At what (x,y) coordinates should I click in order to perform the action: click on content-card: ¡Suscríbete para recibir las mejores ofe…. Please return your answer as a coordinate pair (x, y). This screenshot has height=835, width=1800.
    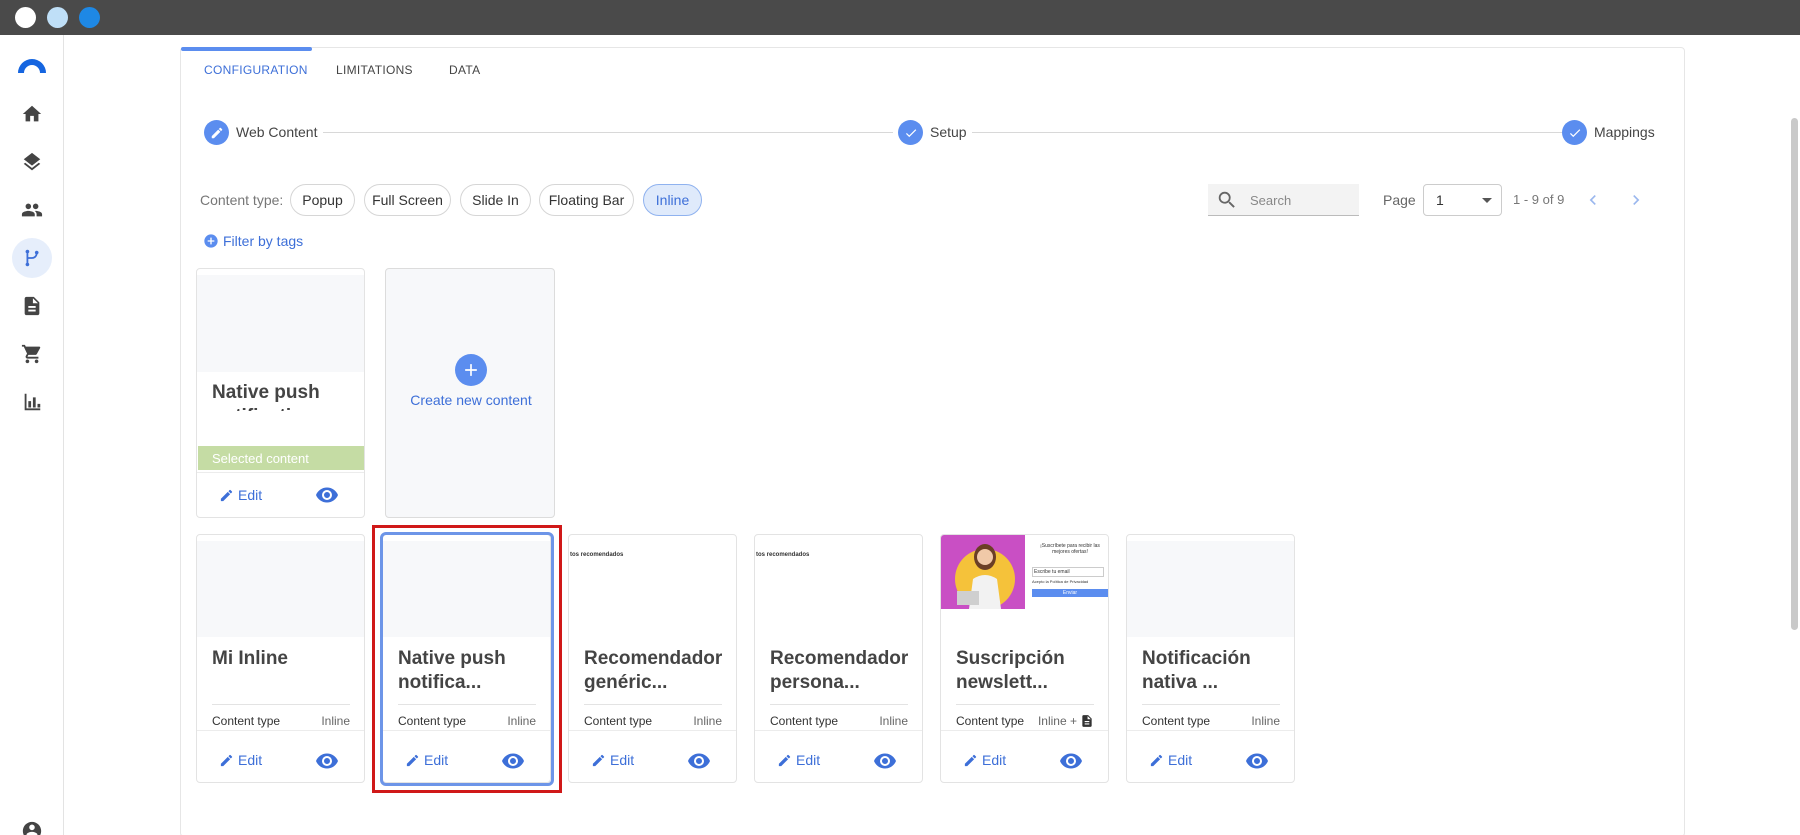
    Looking at the image, I should click on (1024, 658).